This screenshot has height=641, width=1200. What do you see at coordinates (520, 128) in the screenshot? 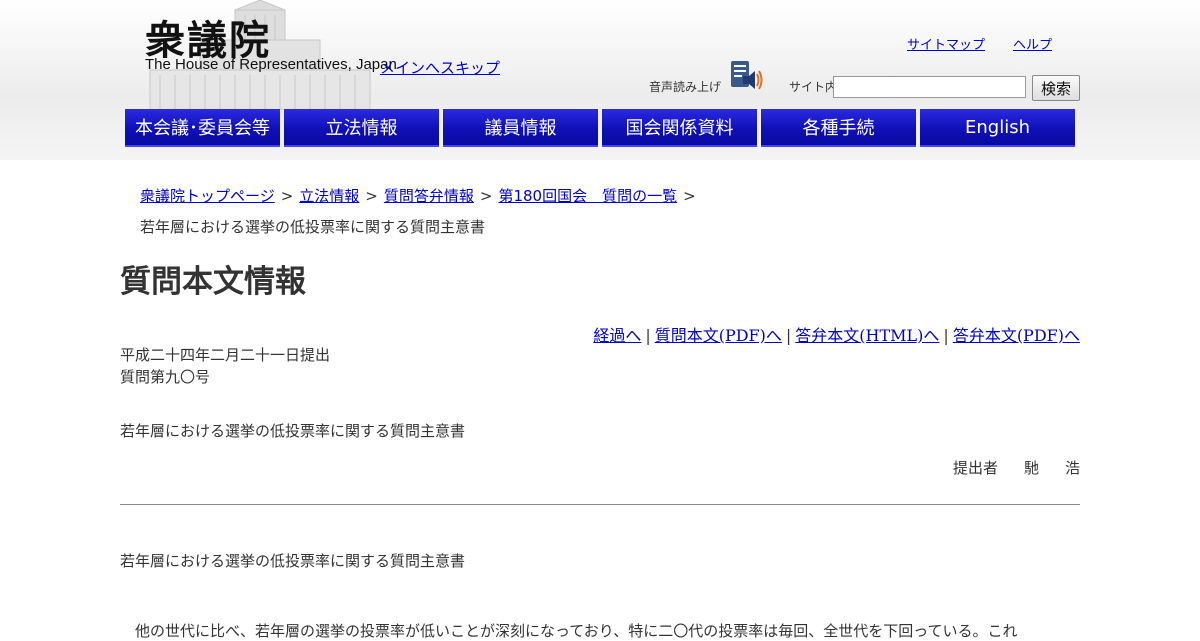
I see `nav-members: 議員情報` at bounding box center [520, 128].